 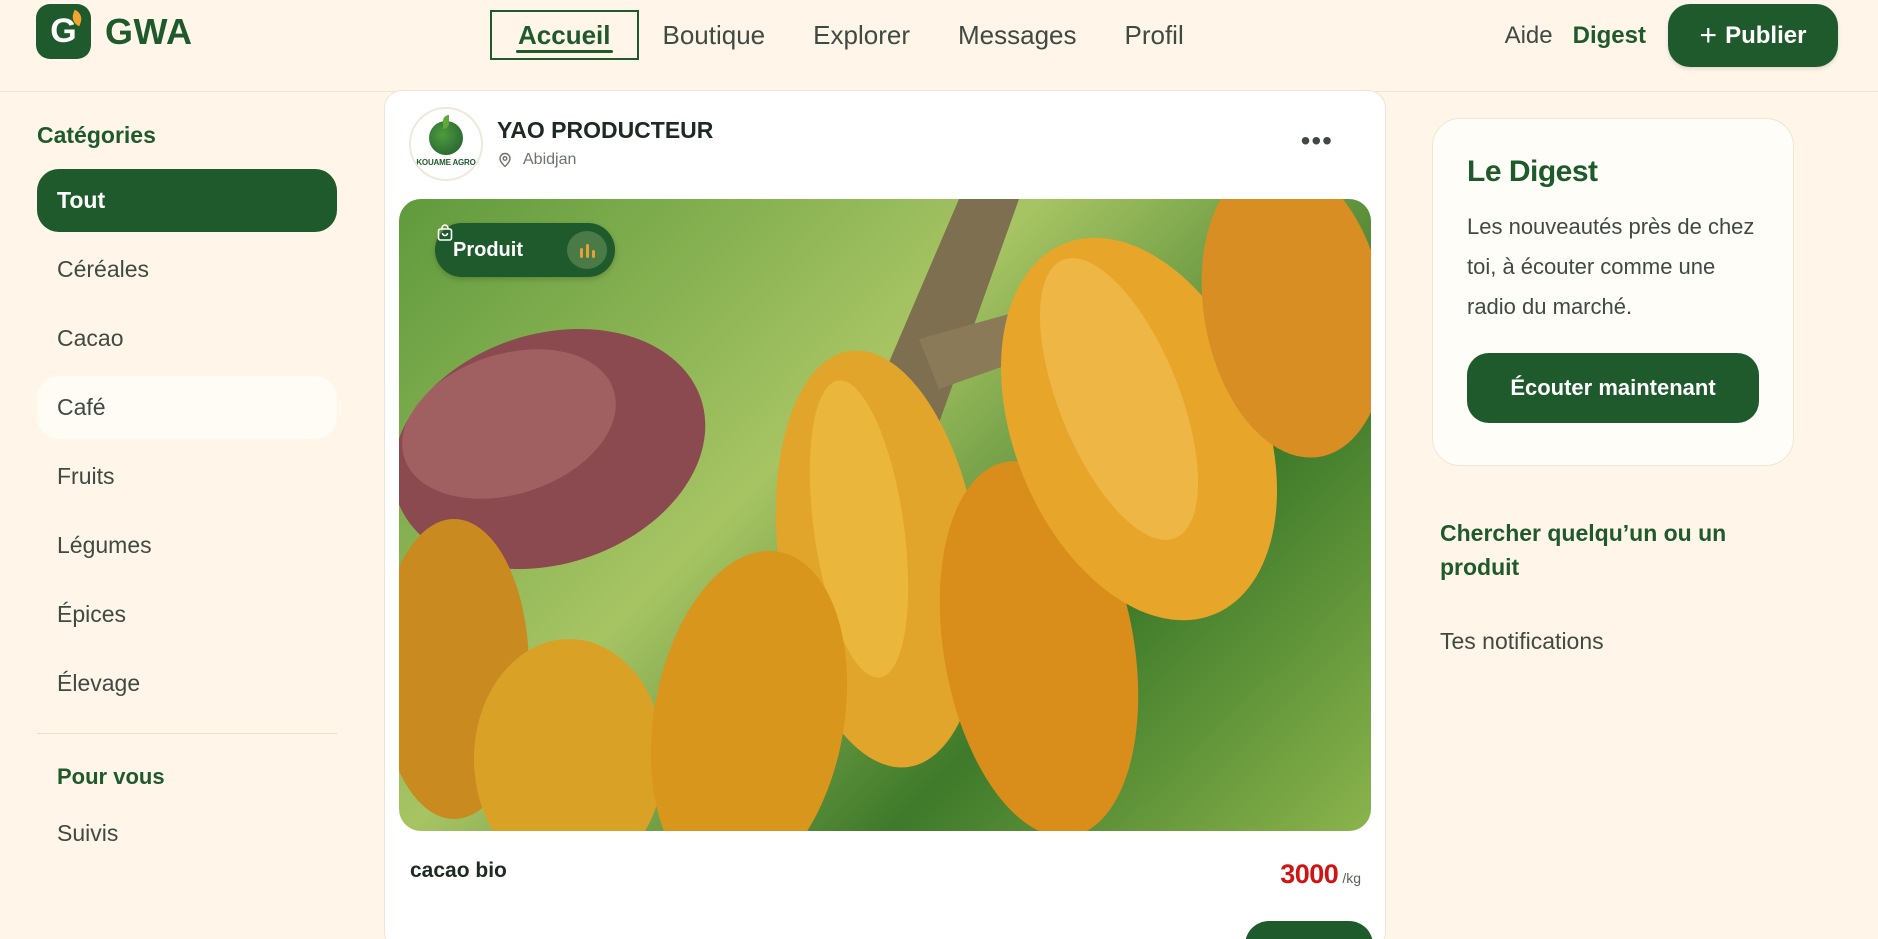 I want to click on category-fruits: Fruits, so click(x=187, y=476).